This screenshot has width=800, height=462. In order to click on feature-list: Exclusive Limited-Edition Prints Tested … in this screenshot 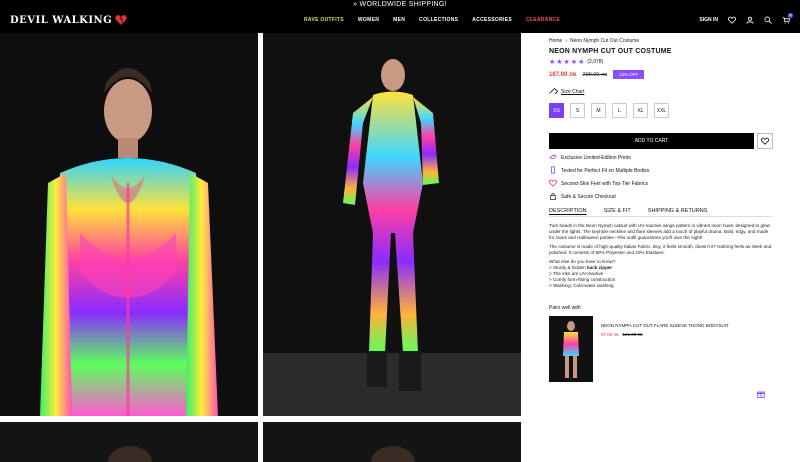, I will do `click(660, 177)`.